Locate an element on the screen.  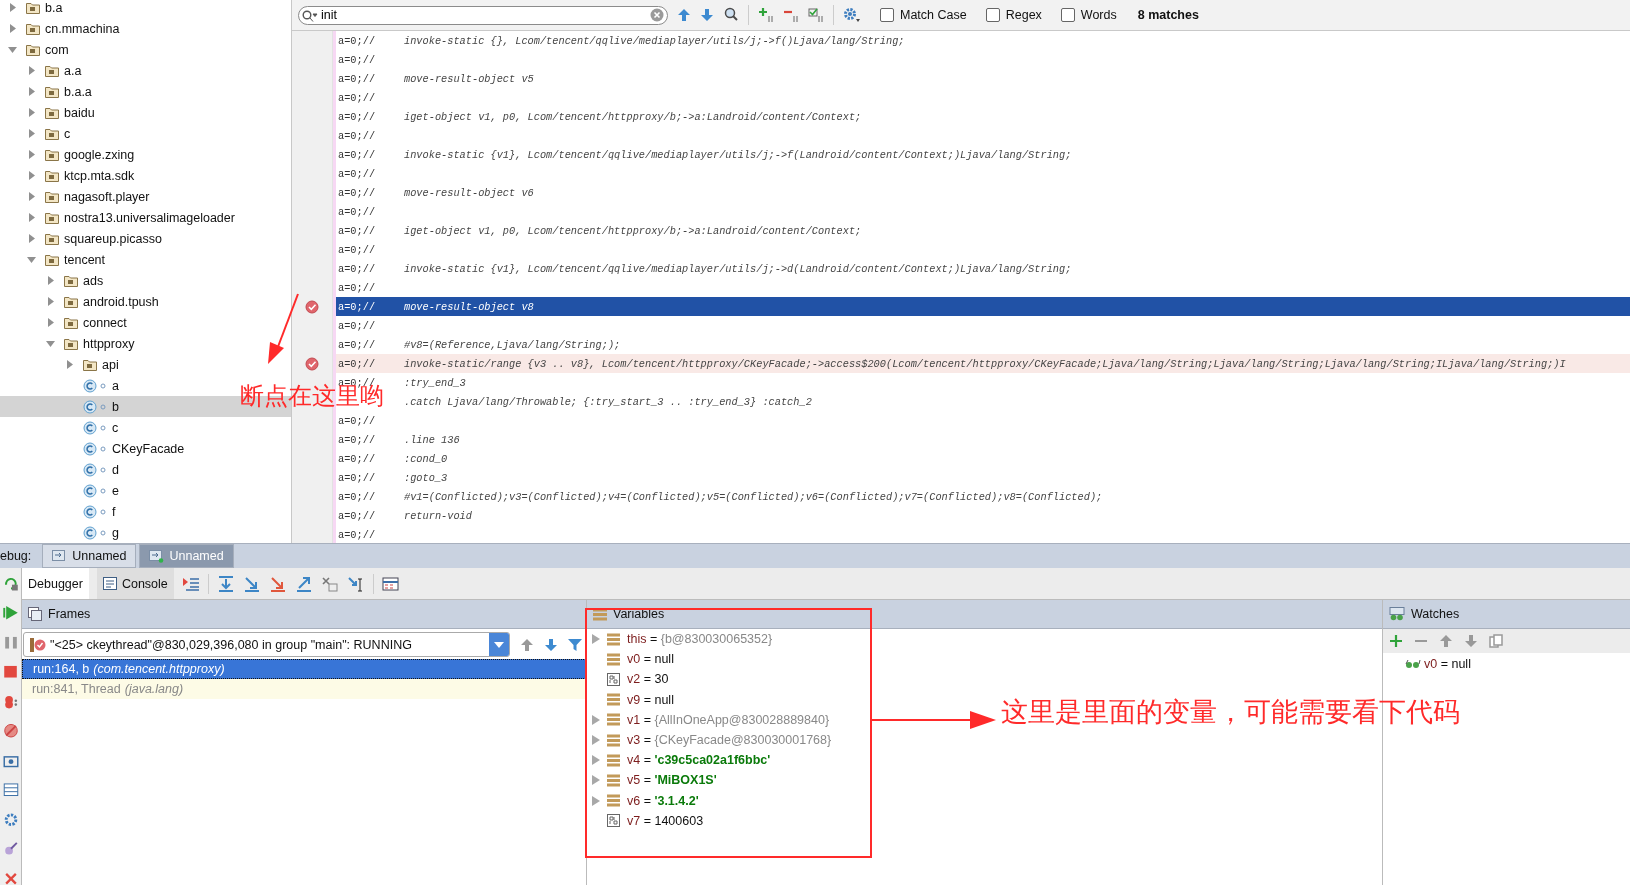
frame-item: run:164, b (com.tencent.httpproxy) is located at coordinates (304, 669).